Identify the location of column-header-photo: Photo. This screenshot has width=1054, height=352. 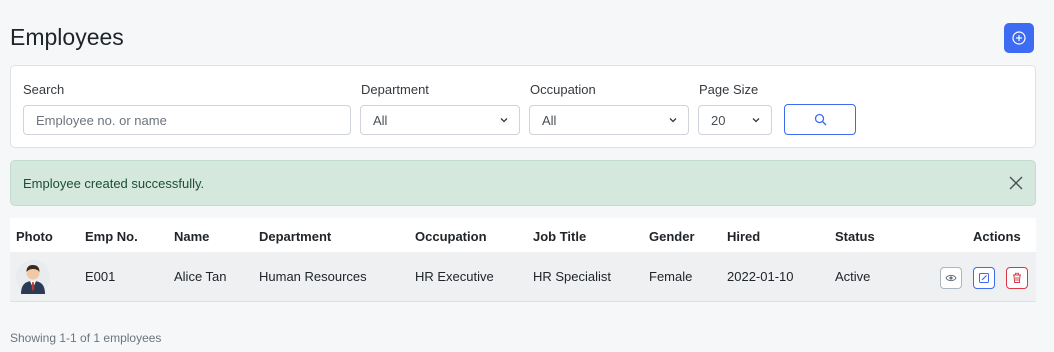
(34, 236).